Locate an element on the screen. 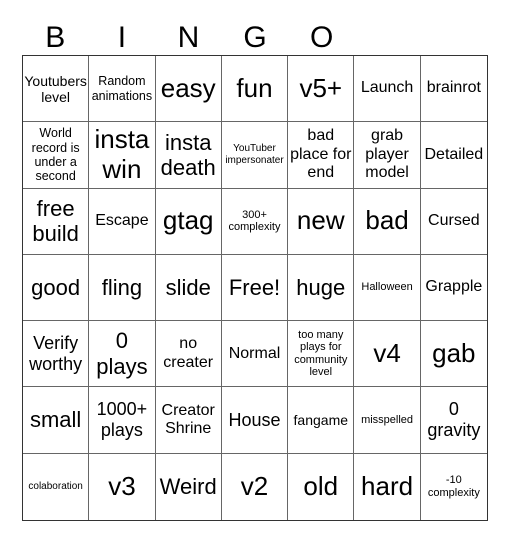  bingo-cell: Random animations is located at coordinates (122, 89).